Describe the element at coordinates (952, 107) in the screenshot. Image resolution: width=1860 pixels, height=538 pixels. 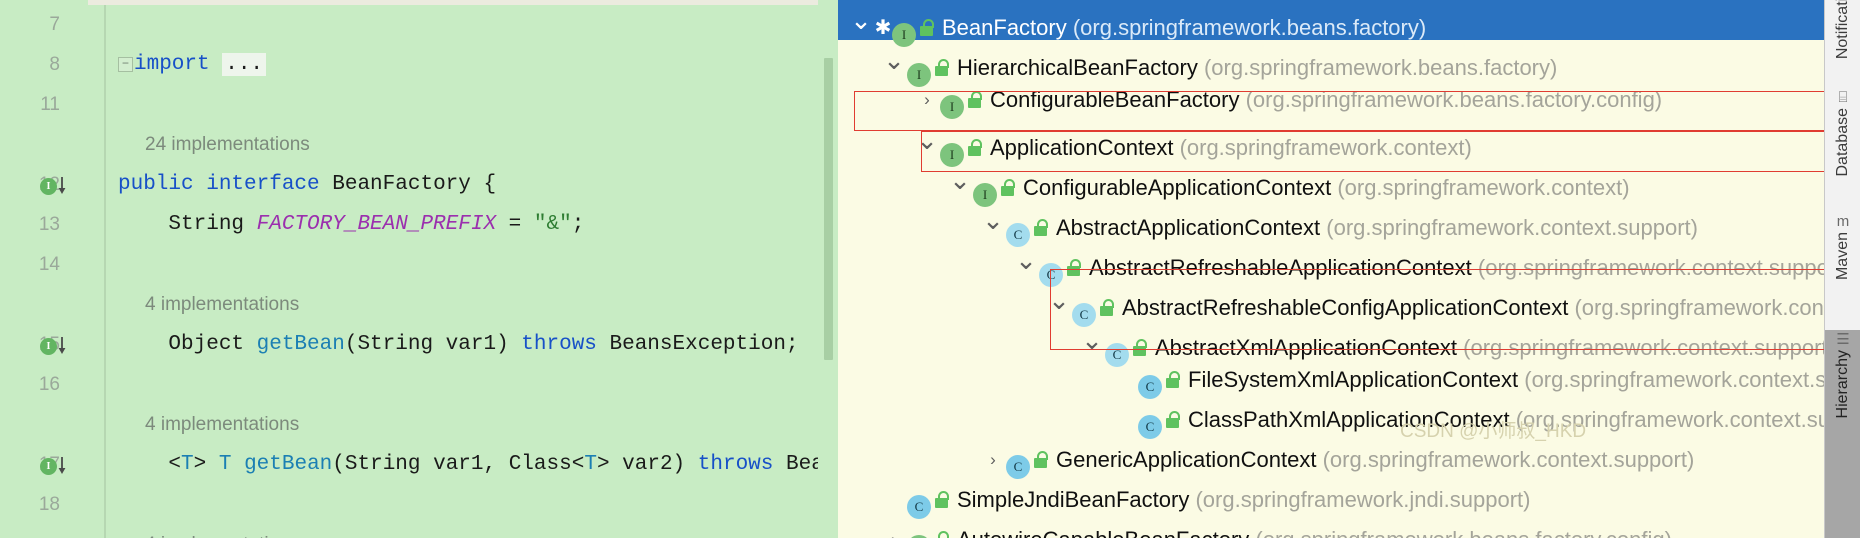
I see `interface-icon: I` at that location.